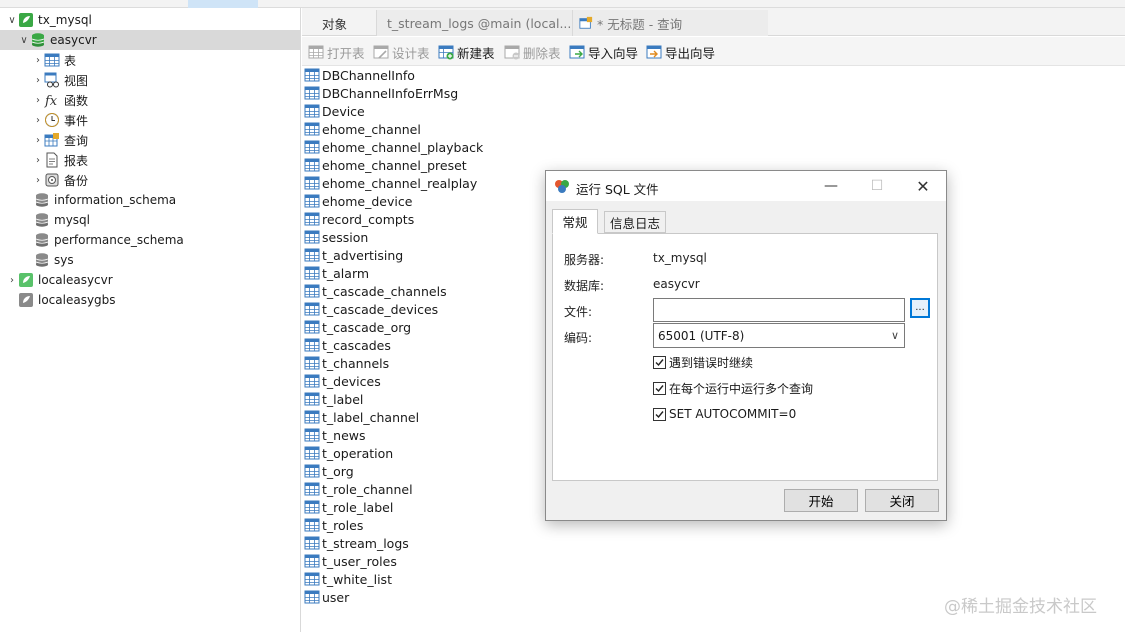 The image size is (1125, 632). What do you see at coordinates (73, 40) in the screenshot?
I see `database-label: easycvr` at bounding box center [73, 40].